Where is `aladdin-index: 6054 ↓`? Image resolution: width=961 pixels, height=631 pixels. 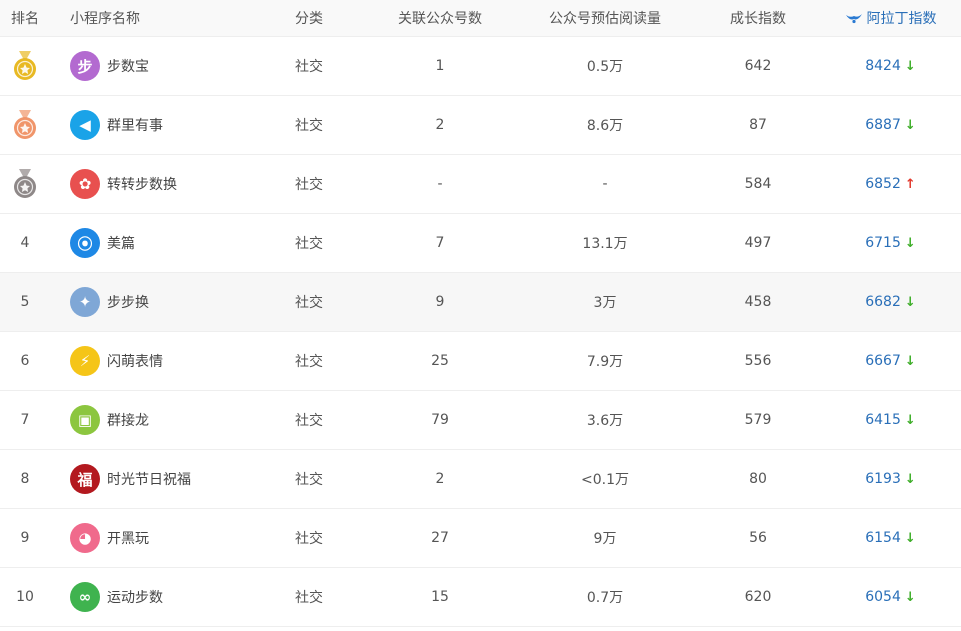 aladdin-index: 6054 ↓ is located at coordinates (890, 597).